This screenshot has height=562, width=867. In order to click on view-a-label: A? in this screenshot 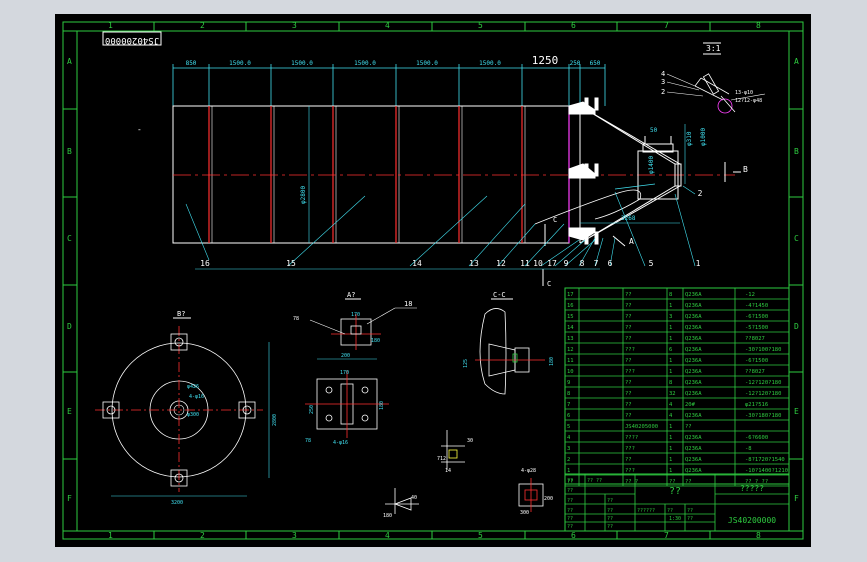, I will do `click(351, 295)`.